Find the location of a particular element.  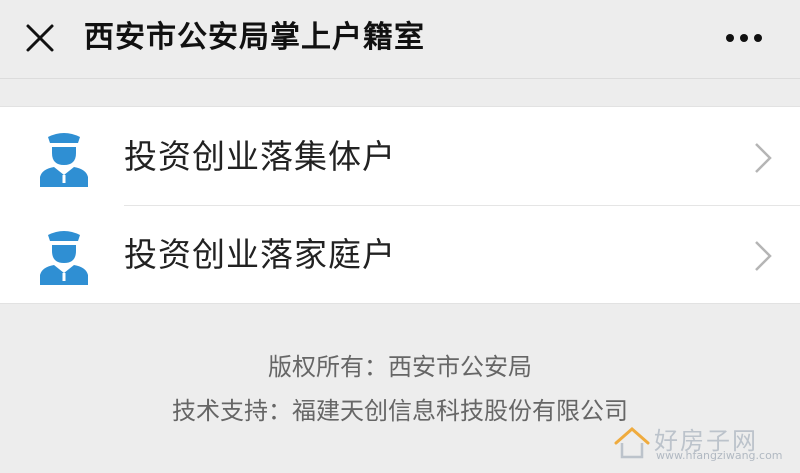

more-button is located at coordinates (744, 38).